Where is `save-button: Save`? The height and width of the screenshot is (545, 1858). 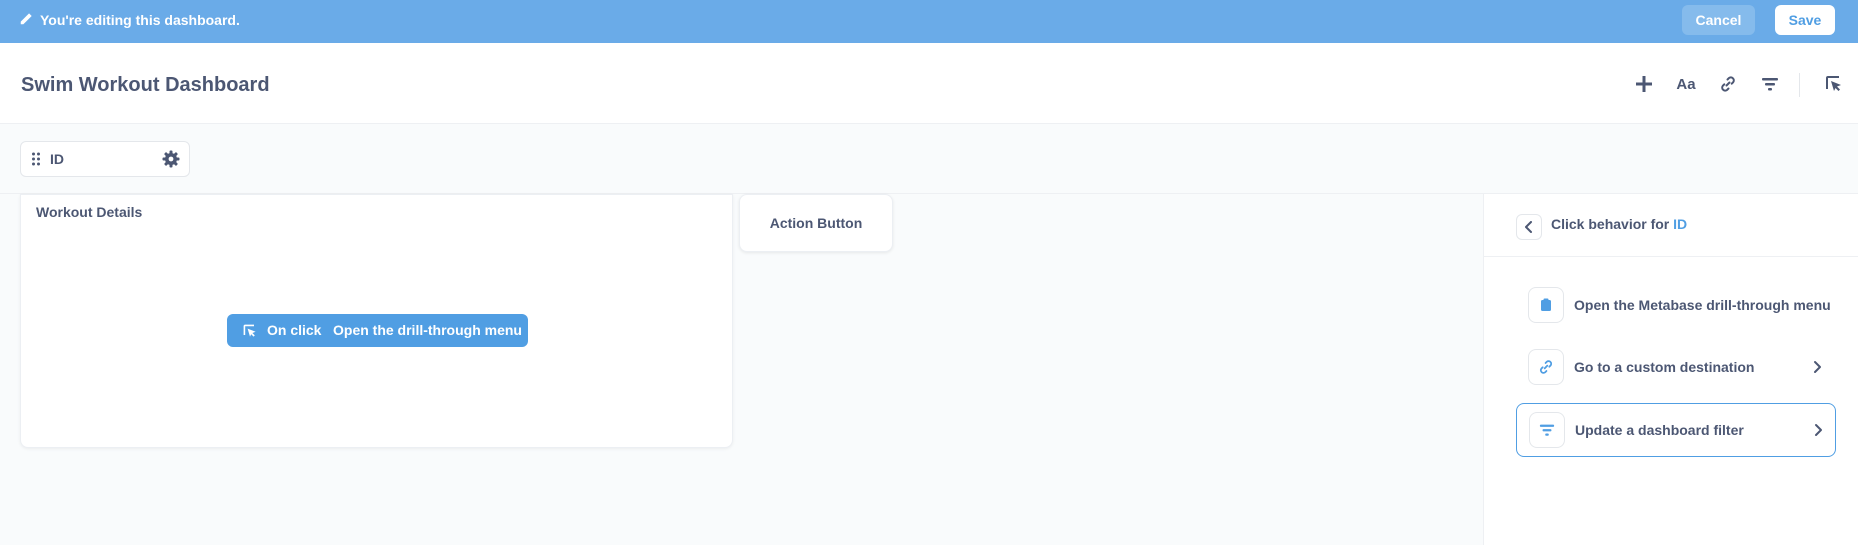
save-button: Save is located at coordinates (1805, 20).